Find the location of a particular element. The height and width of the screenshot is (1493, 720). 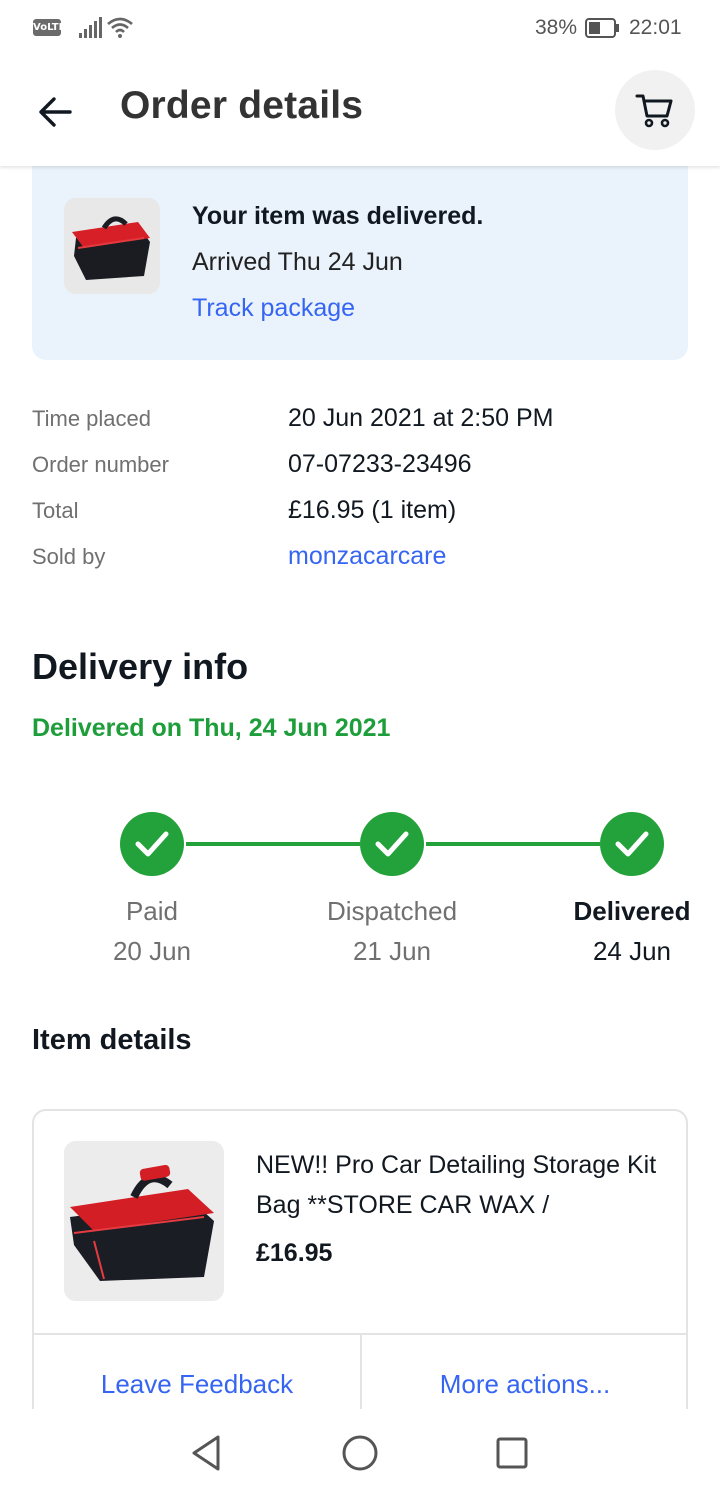

nav-recents-button is located at coordinates (512, 1453).